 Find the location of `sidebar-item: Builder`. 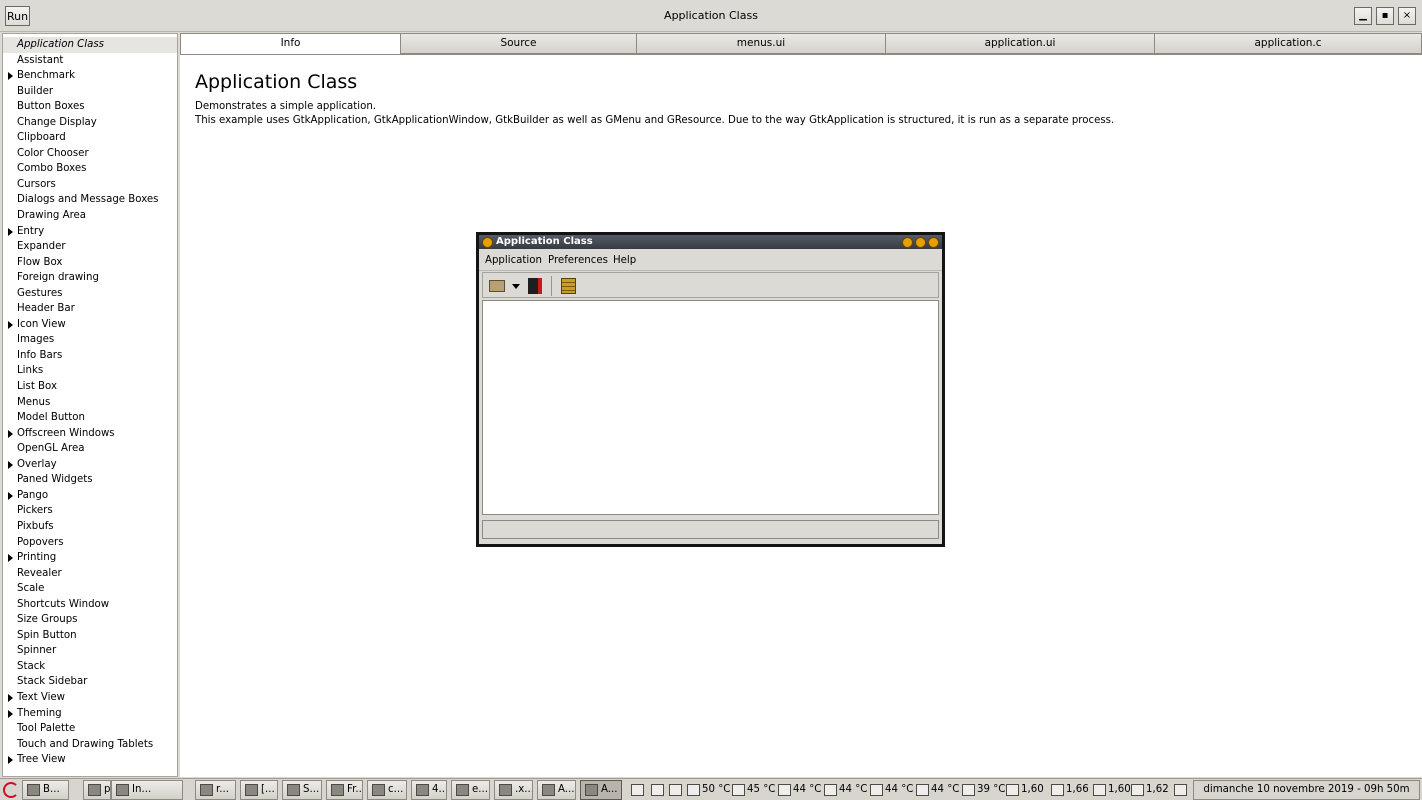

sidebar-item: Builder is located at coordinates (90, 92).